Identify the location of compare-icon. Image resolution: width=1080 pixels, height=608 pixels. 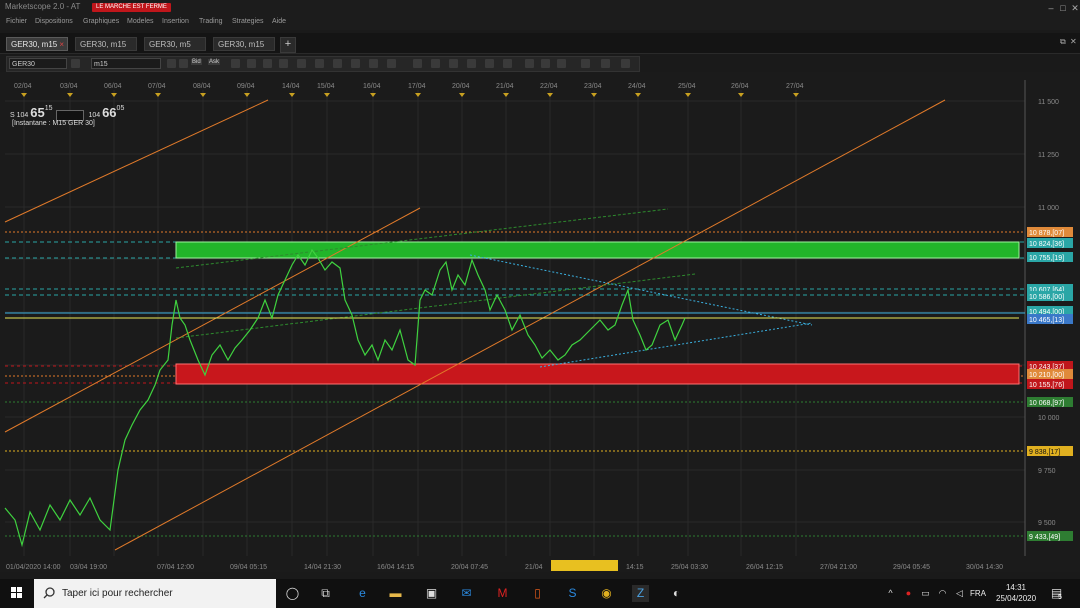
(75, 63).